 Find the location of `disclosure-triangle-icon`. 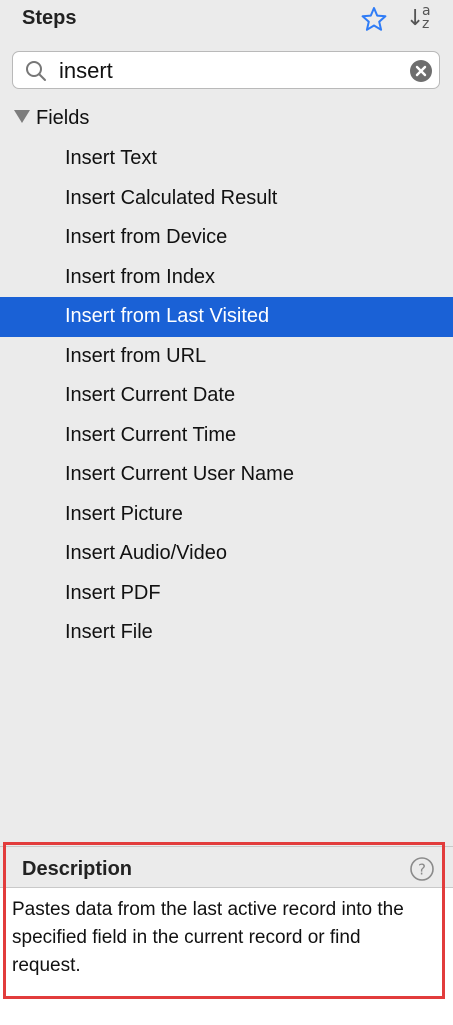

disclosure-triangle-icon is located at coordinates (22, 117).